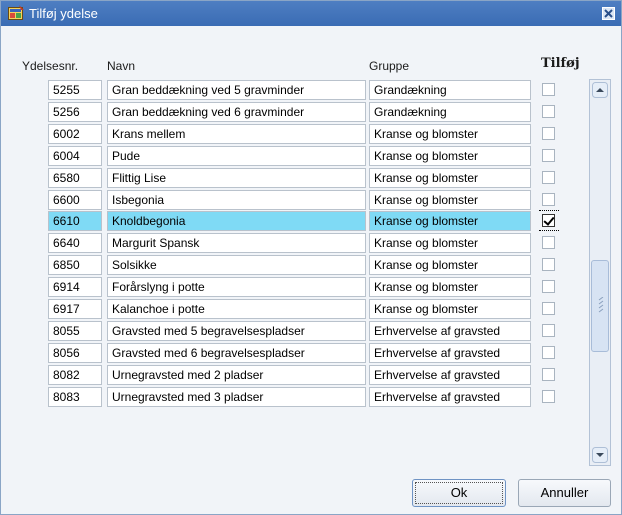  I want to click on grip-icon, so click(601, 305).